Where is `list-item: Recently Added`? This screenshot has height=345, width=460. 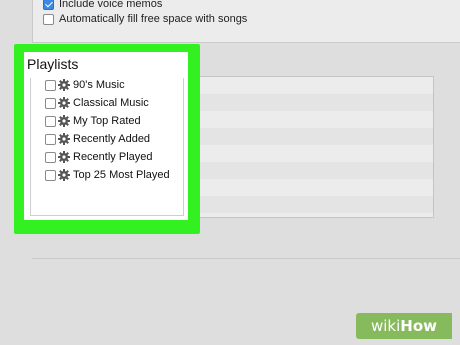
list-item: Recently Added is located at coordinates (97, 139).